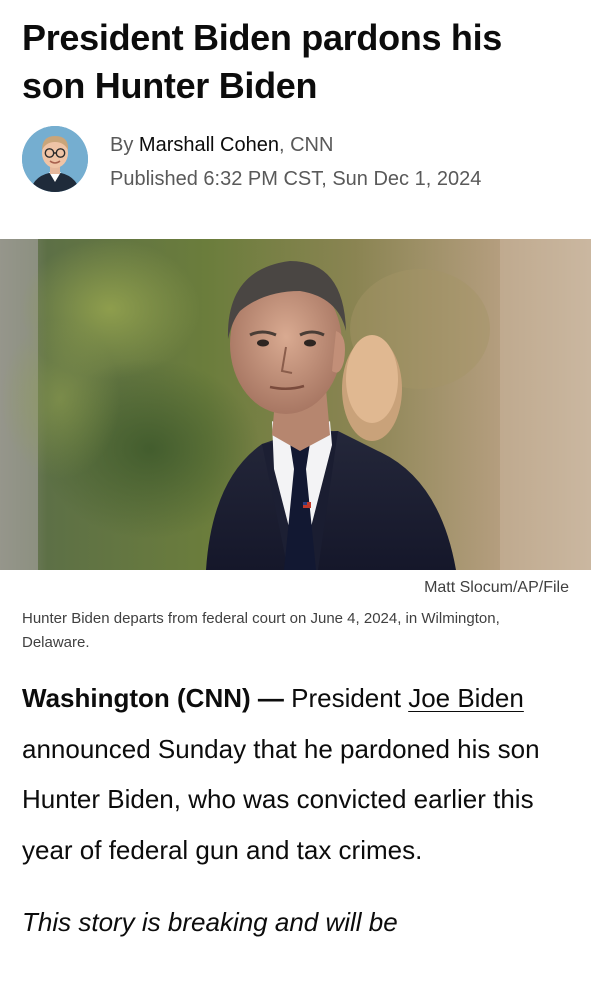 The width and height of the screenshot is (591, 1000). I want to click on lede-text-start: President, so click(350, 698).